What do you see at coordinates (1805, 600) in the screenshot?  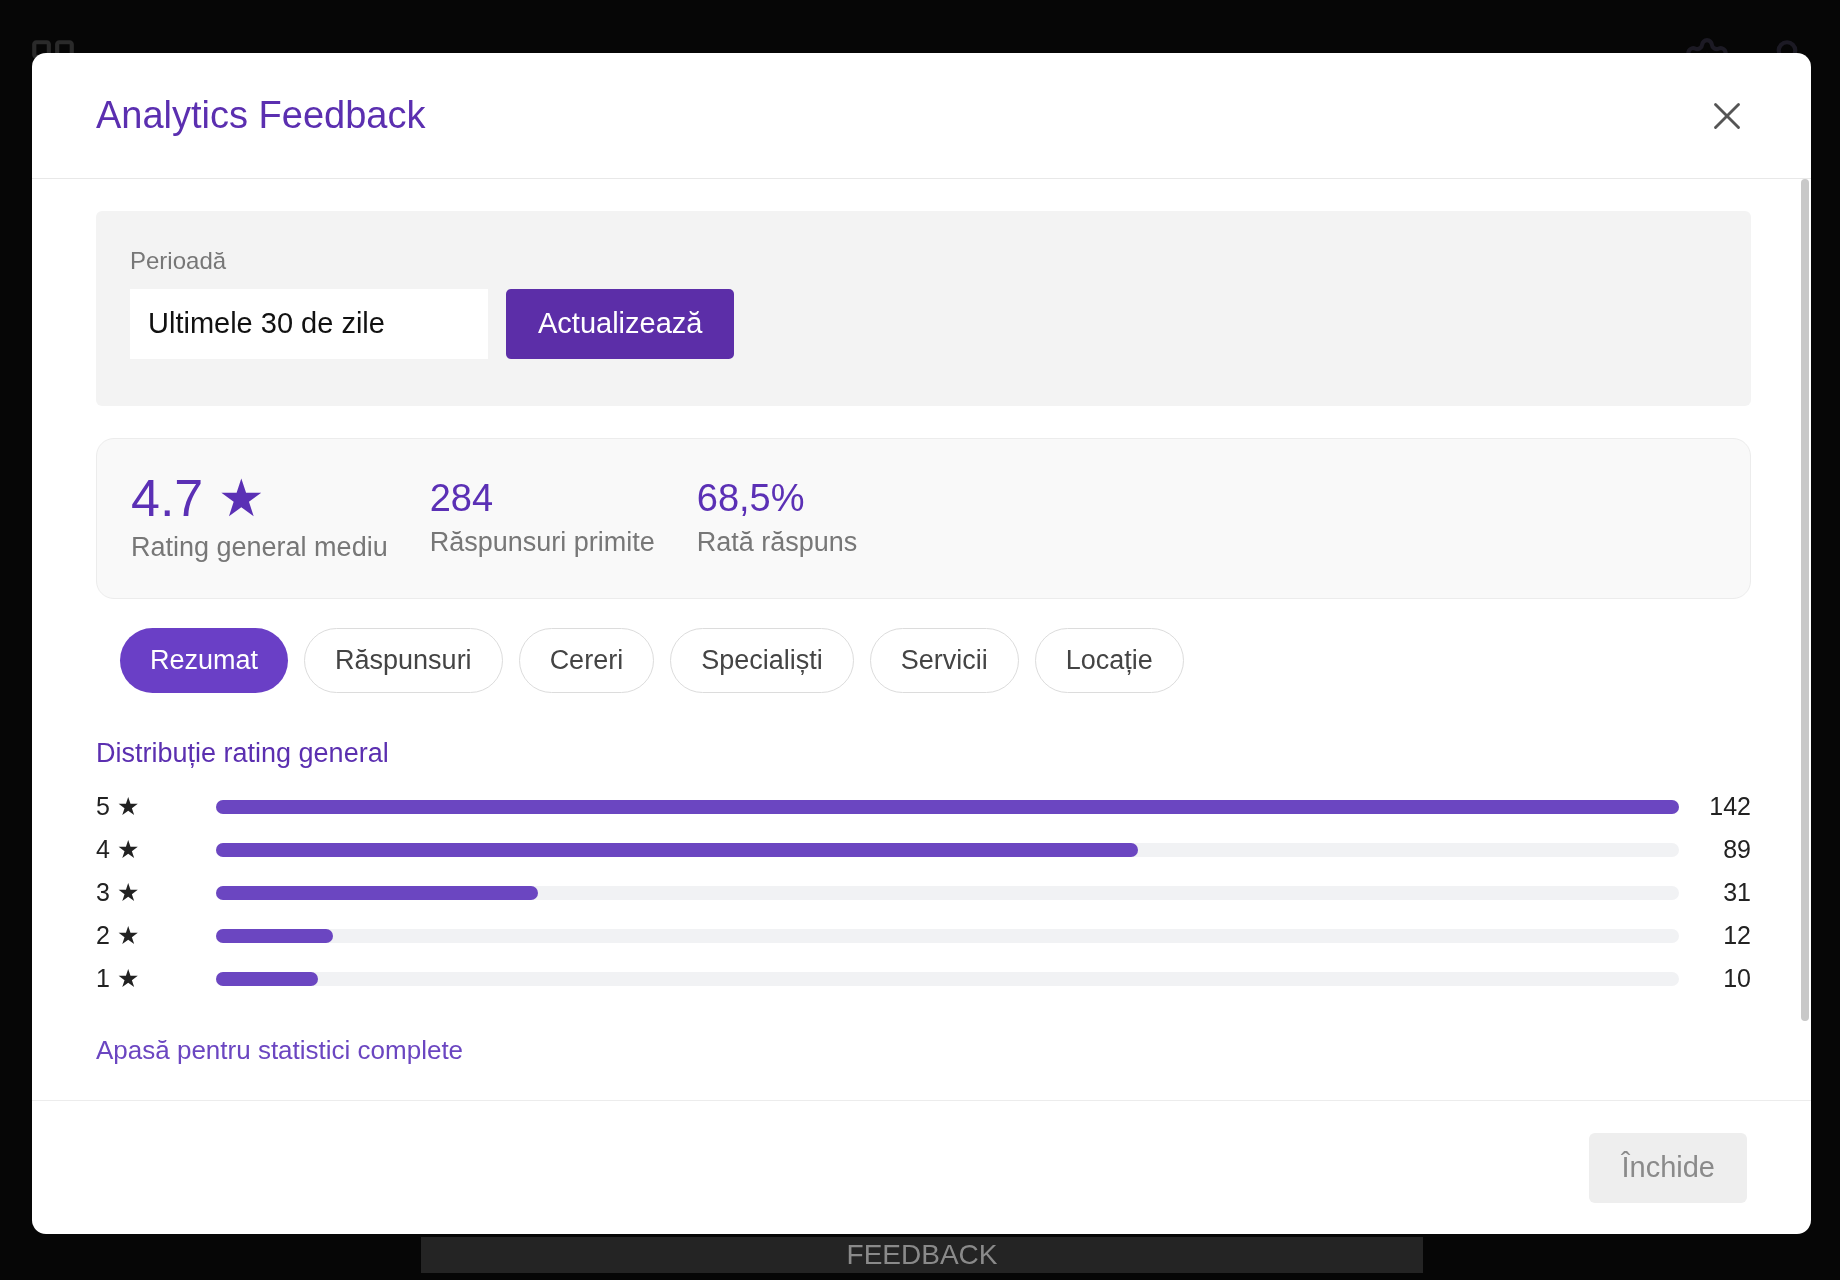 I see `scrollbar` at bounding box center [1805, 600].